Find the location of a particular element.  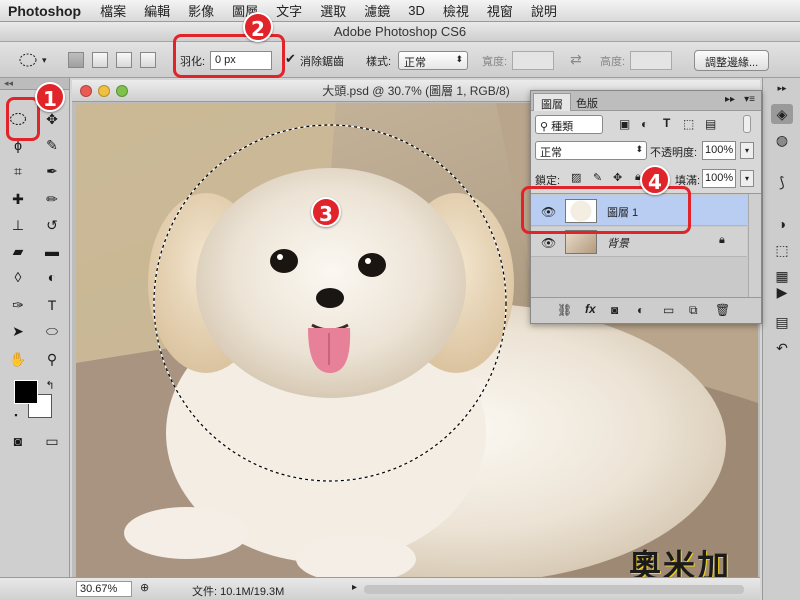

new-selection-icon is located at coordinates (76, 60).